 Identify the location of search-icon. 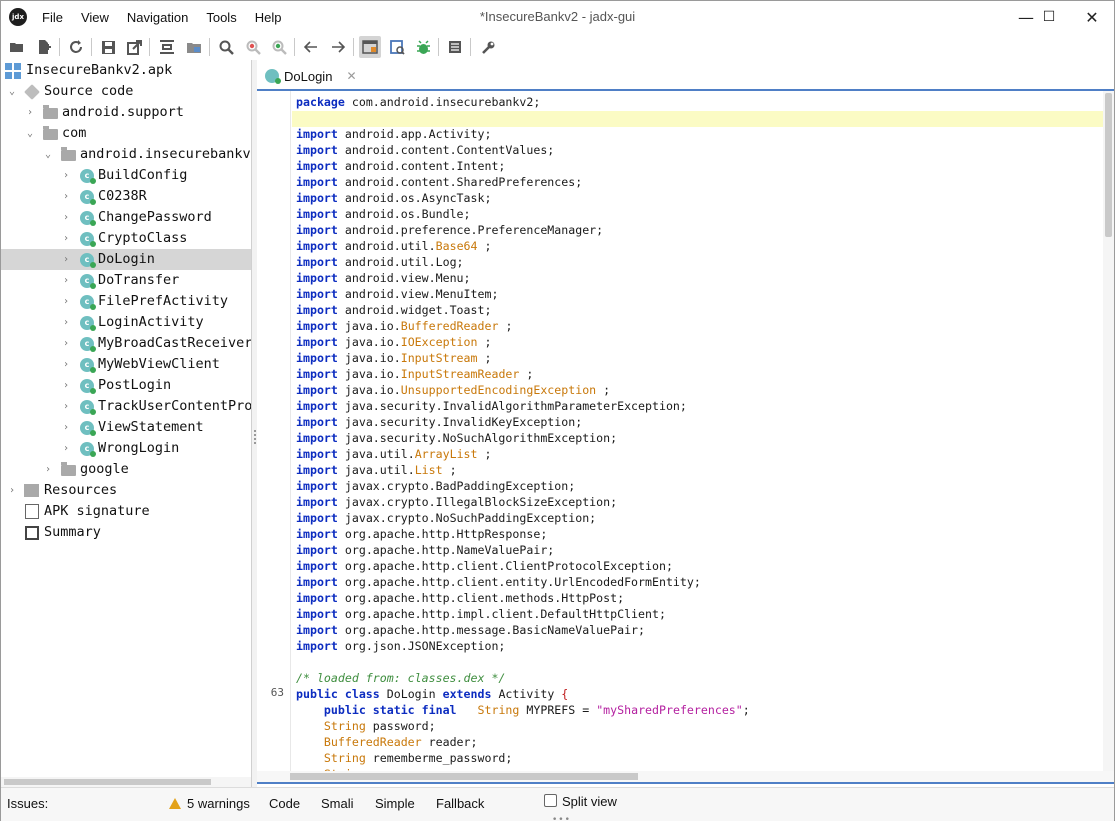
(226, 47).